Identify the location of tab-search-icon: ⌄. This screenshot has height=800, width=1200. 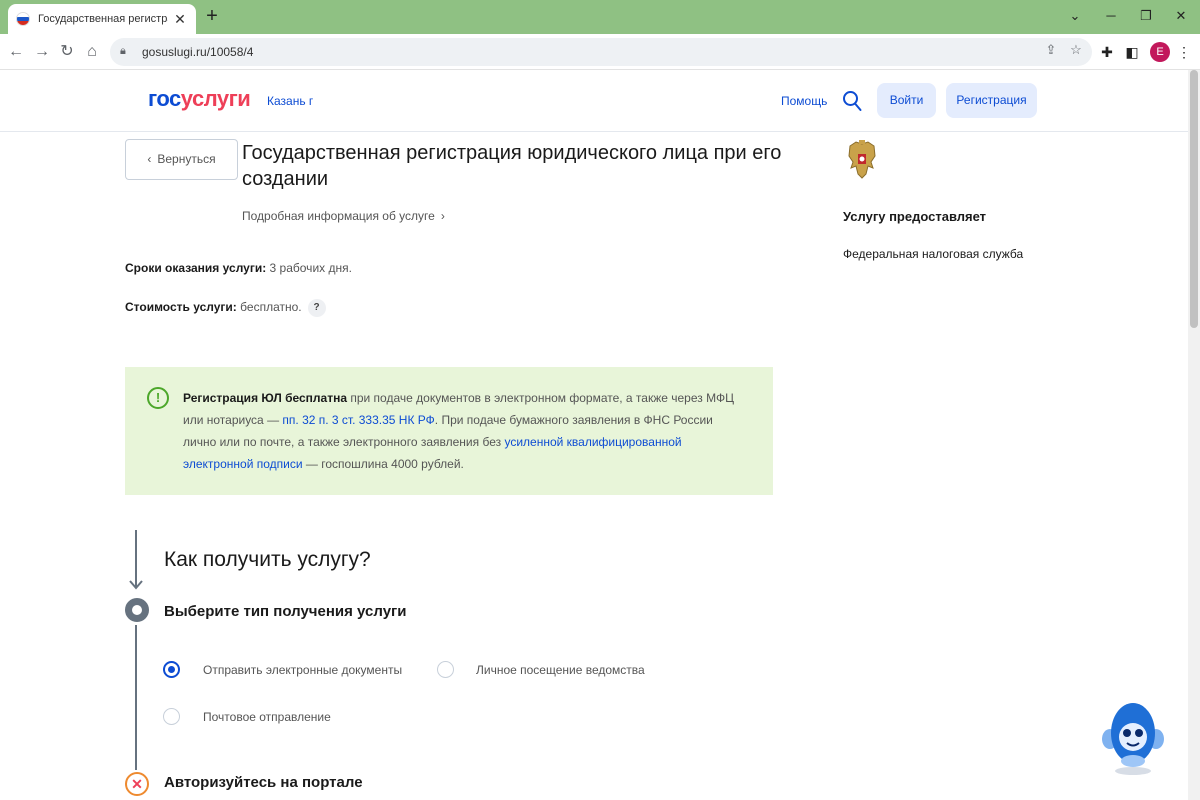
(1075, 16).